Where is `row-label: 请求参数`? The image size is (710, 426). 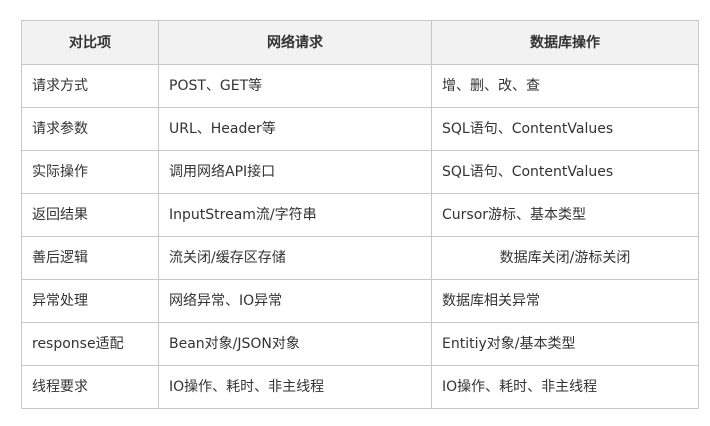
row-label: 请求参数 is located at coordinates (90, 129).